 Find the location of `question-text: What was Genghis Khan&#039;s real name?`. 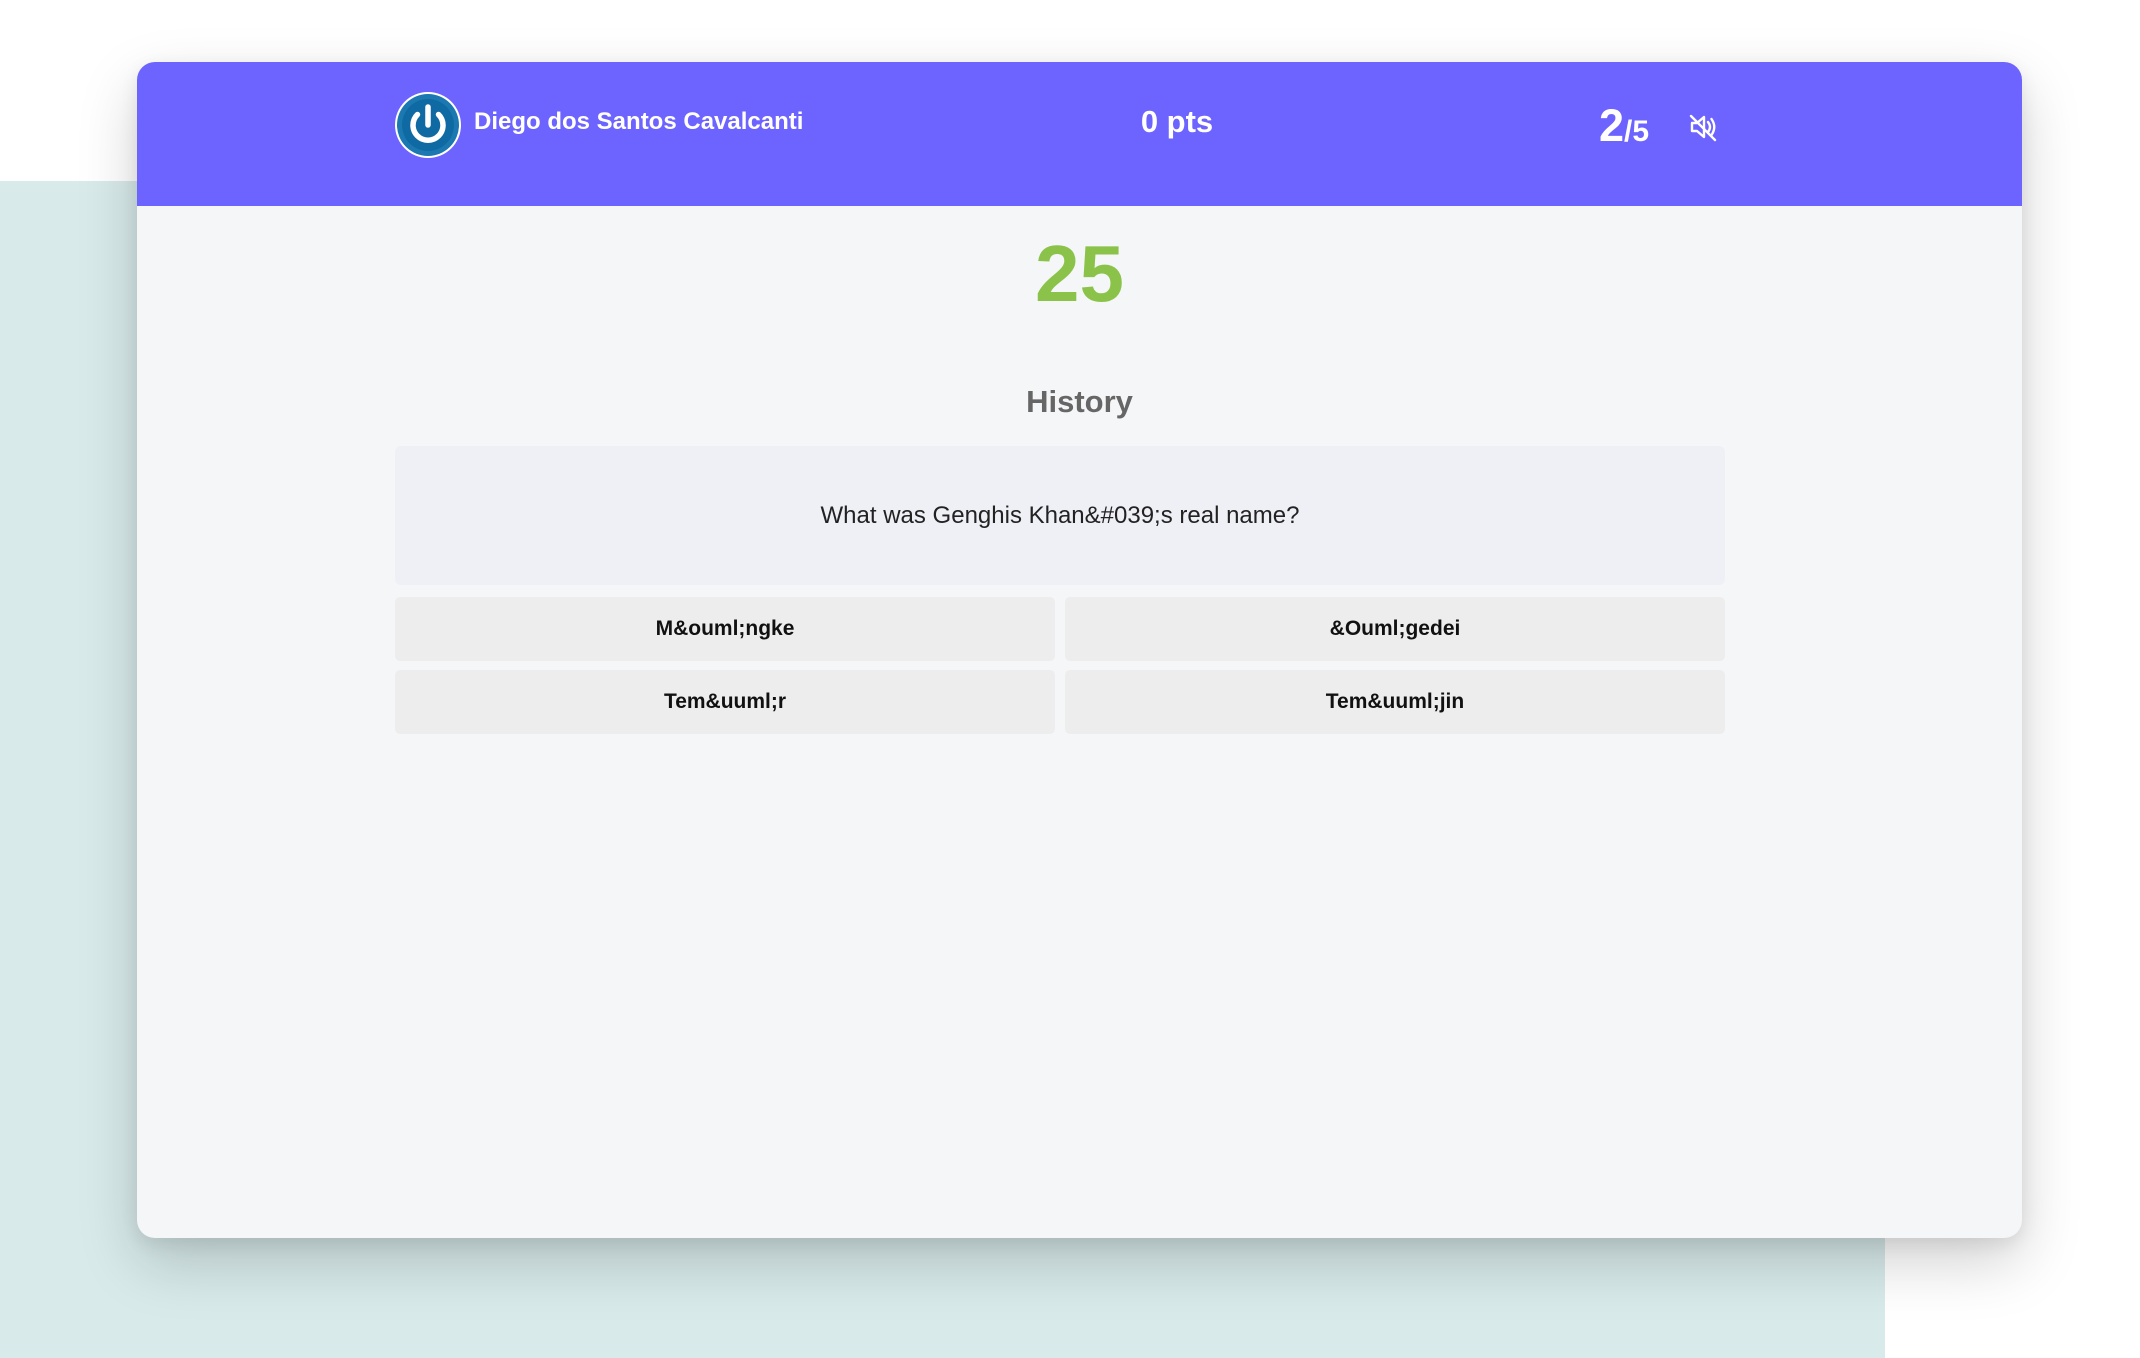

question-text: What was Genghis Khan&#039;s real name? is located at coordinates (1060, 515).